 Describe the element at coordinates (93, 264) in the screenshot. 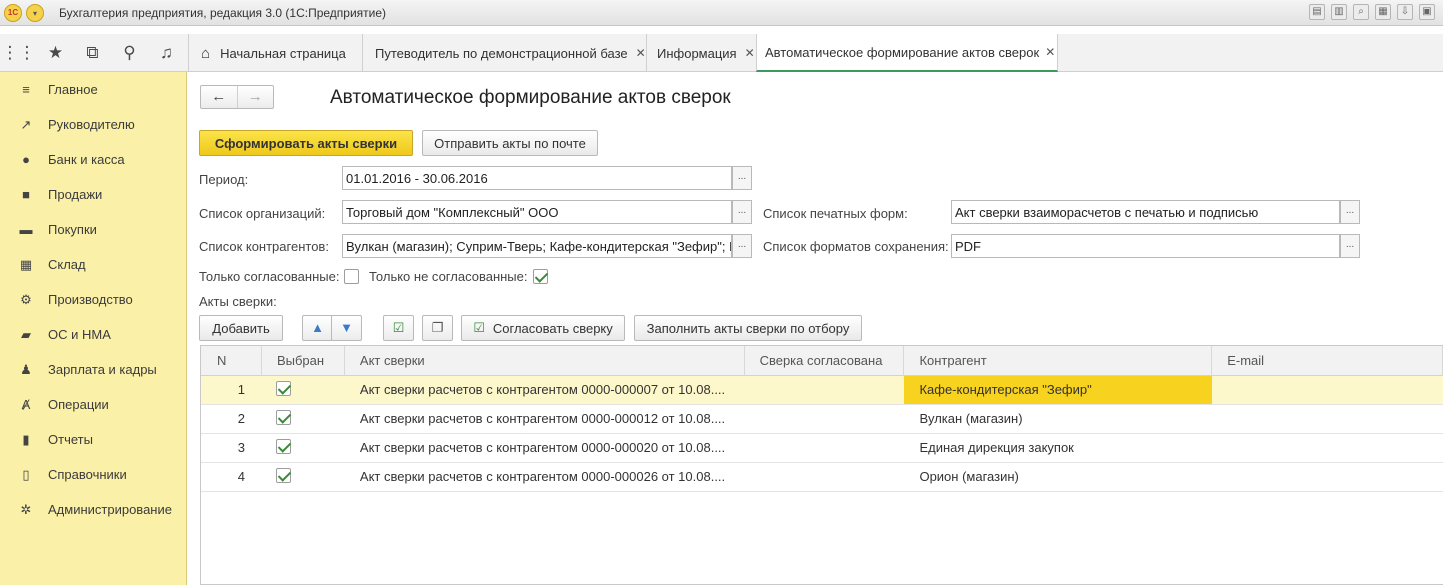

I see `sidebar-item-warehouse: ▦ Склад` at that location.